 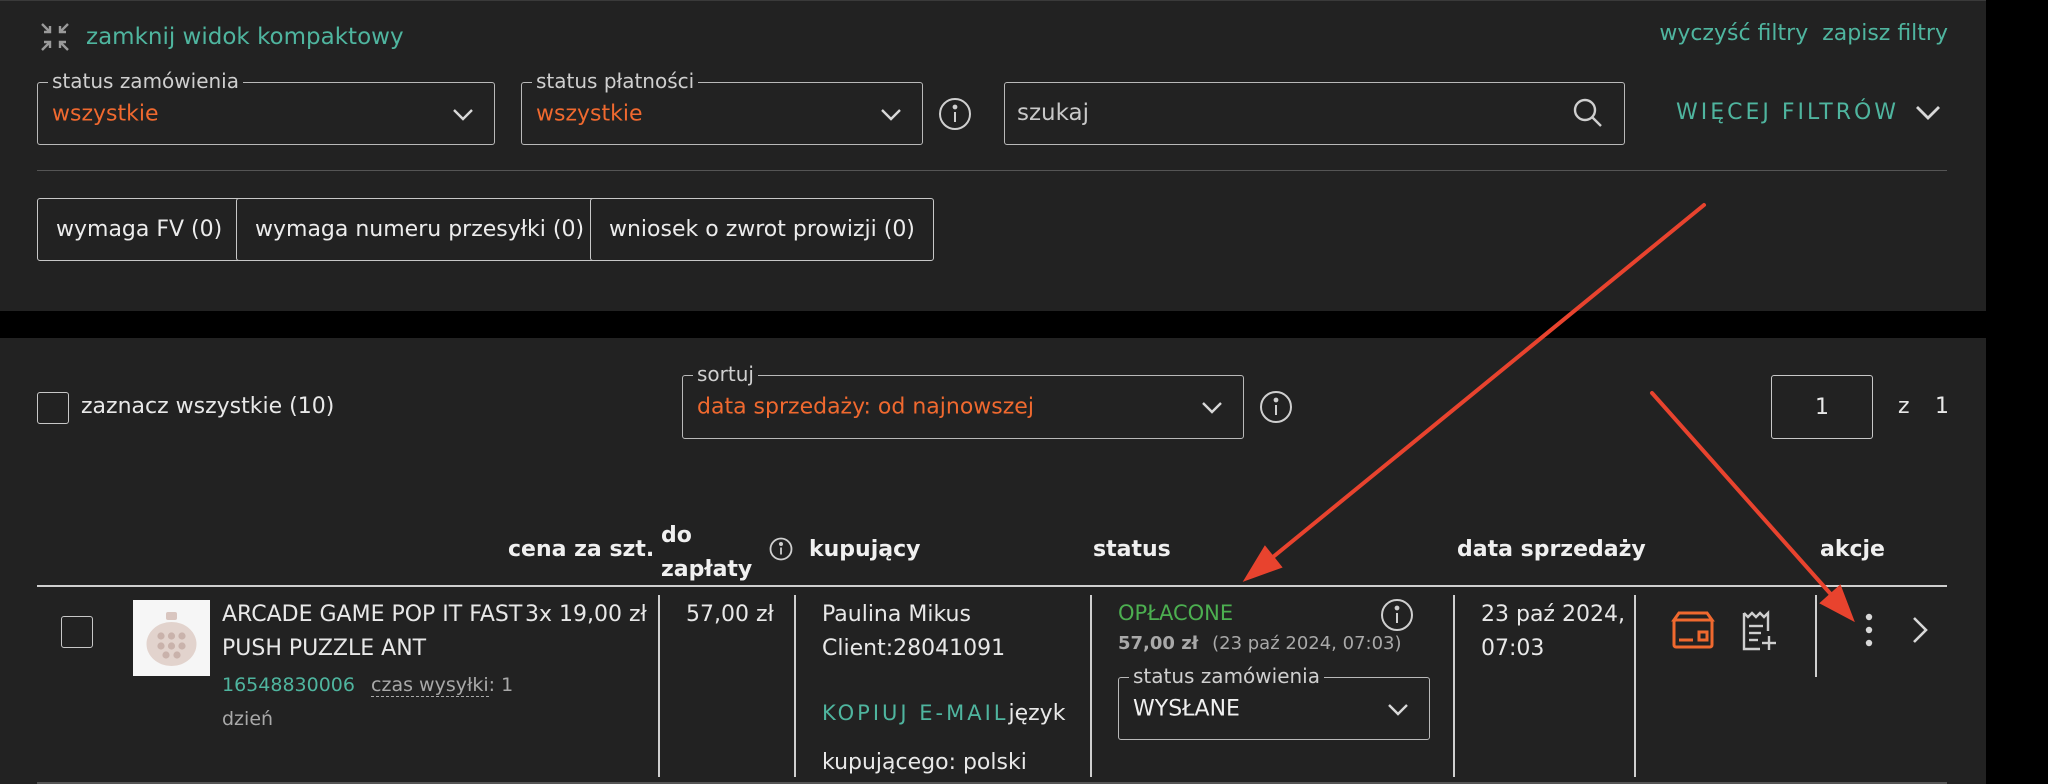 What do you see at coordinates (324, 648) in the screenshot?
I see `product-title-line2: PUSH PUZZLE ANT` at bounding box center [324, 648].